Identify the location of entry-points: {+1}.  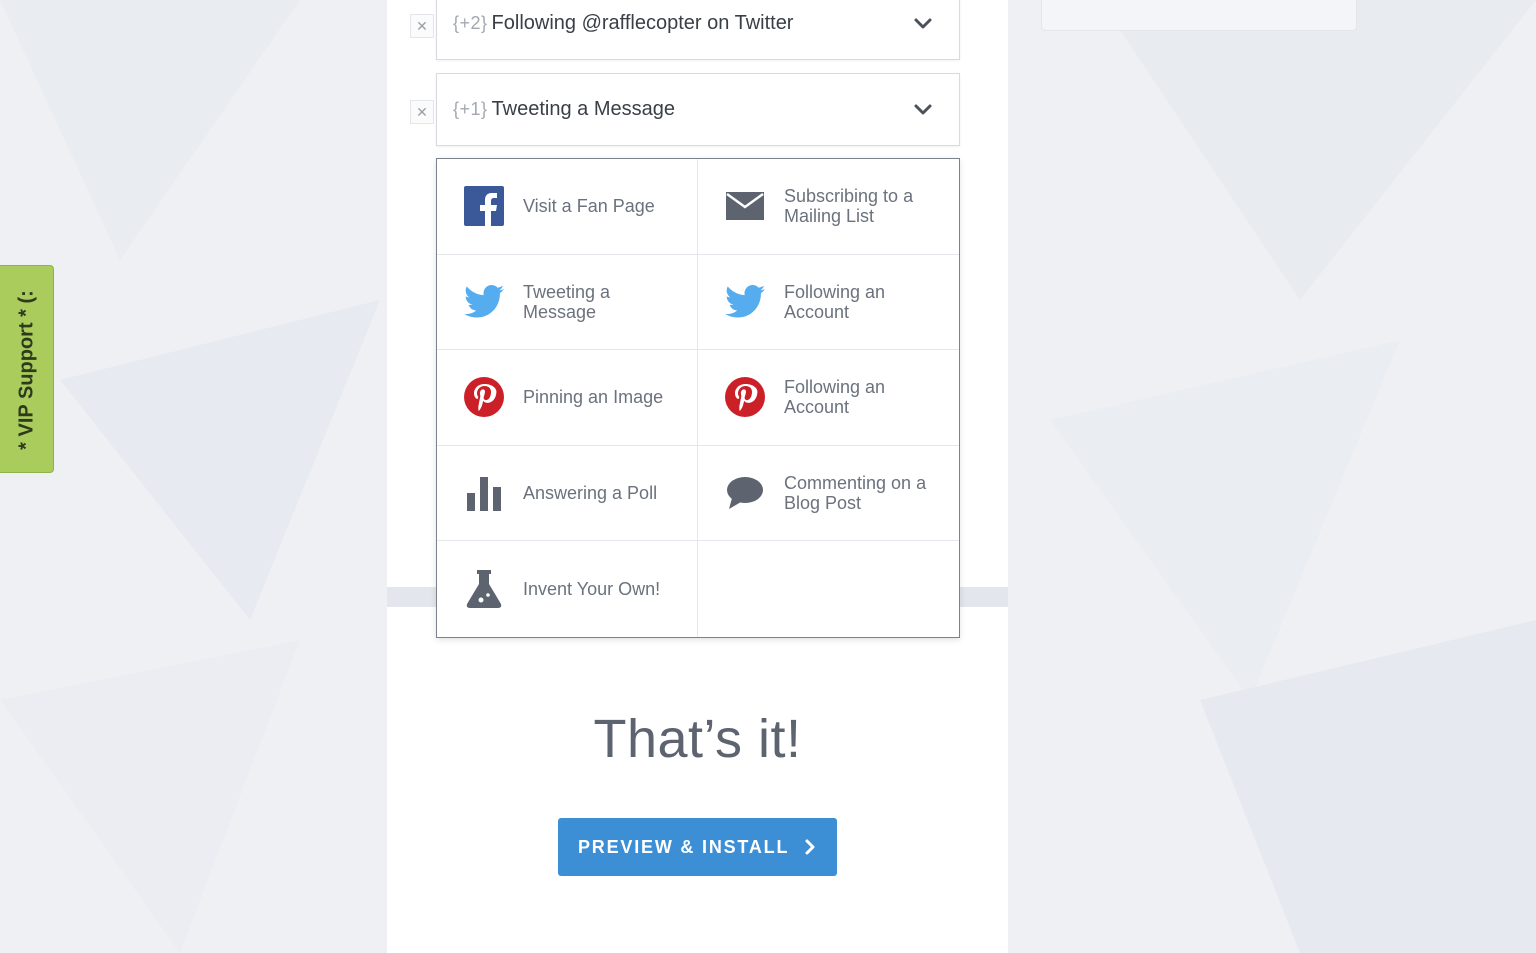
(470, 109).